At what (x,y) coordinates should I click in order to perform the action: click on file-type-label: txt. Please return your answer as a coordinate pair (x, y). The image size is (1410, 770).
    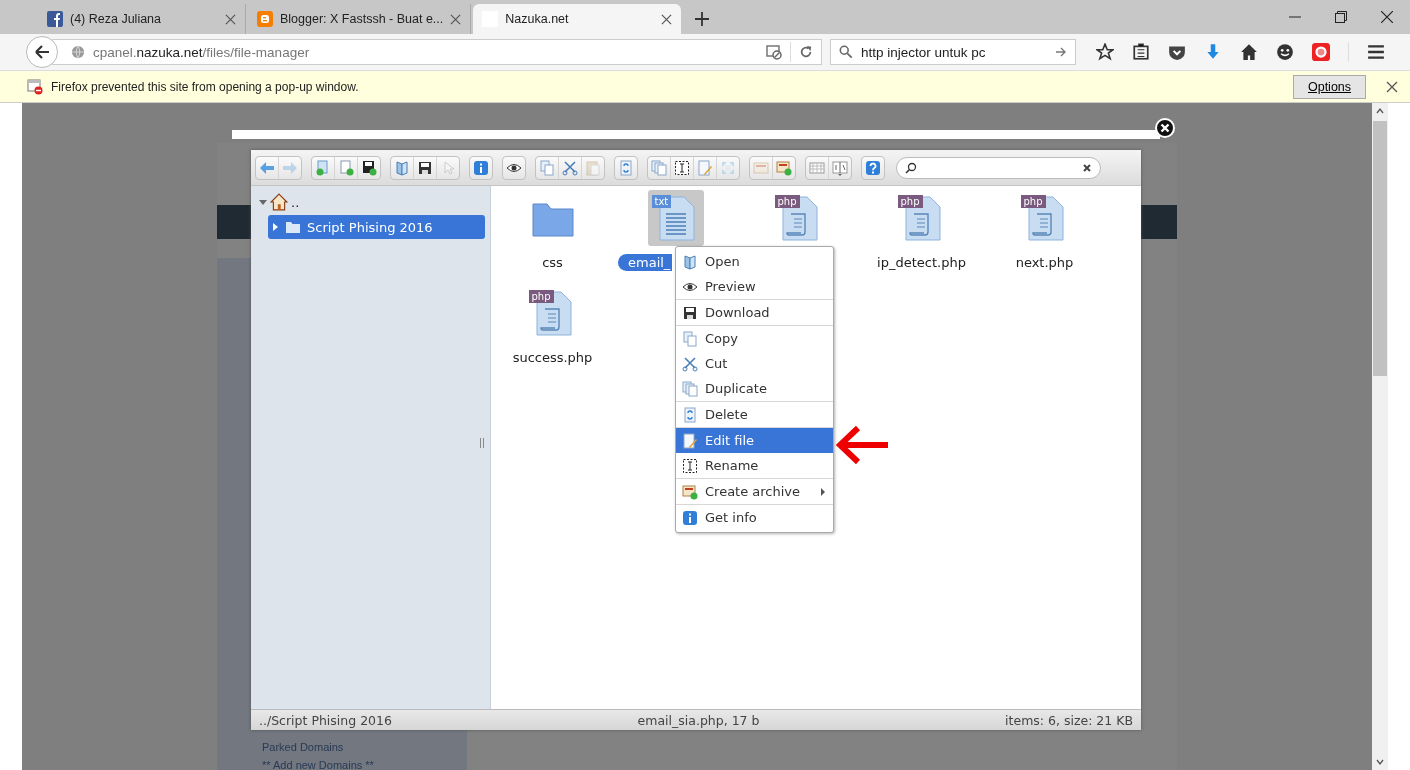
    Looking at the image, I should click on (661, 201).